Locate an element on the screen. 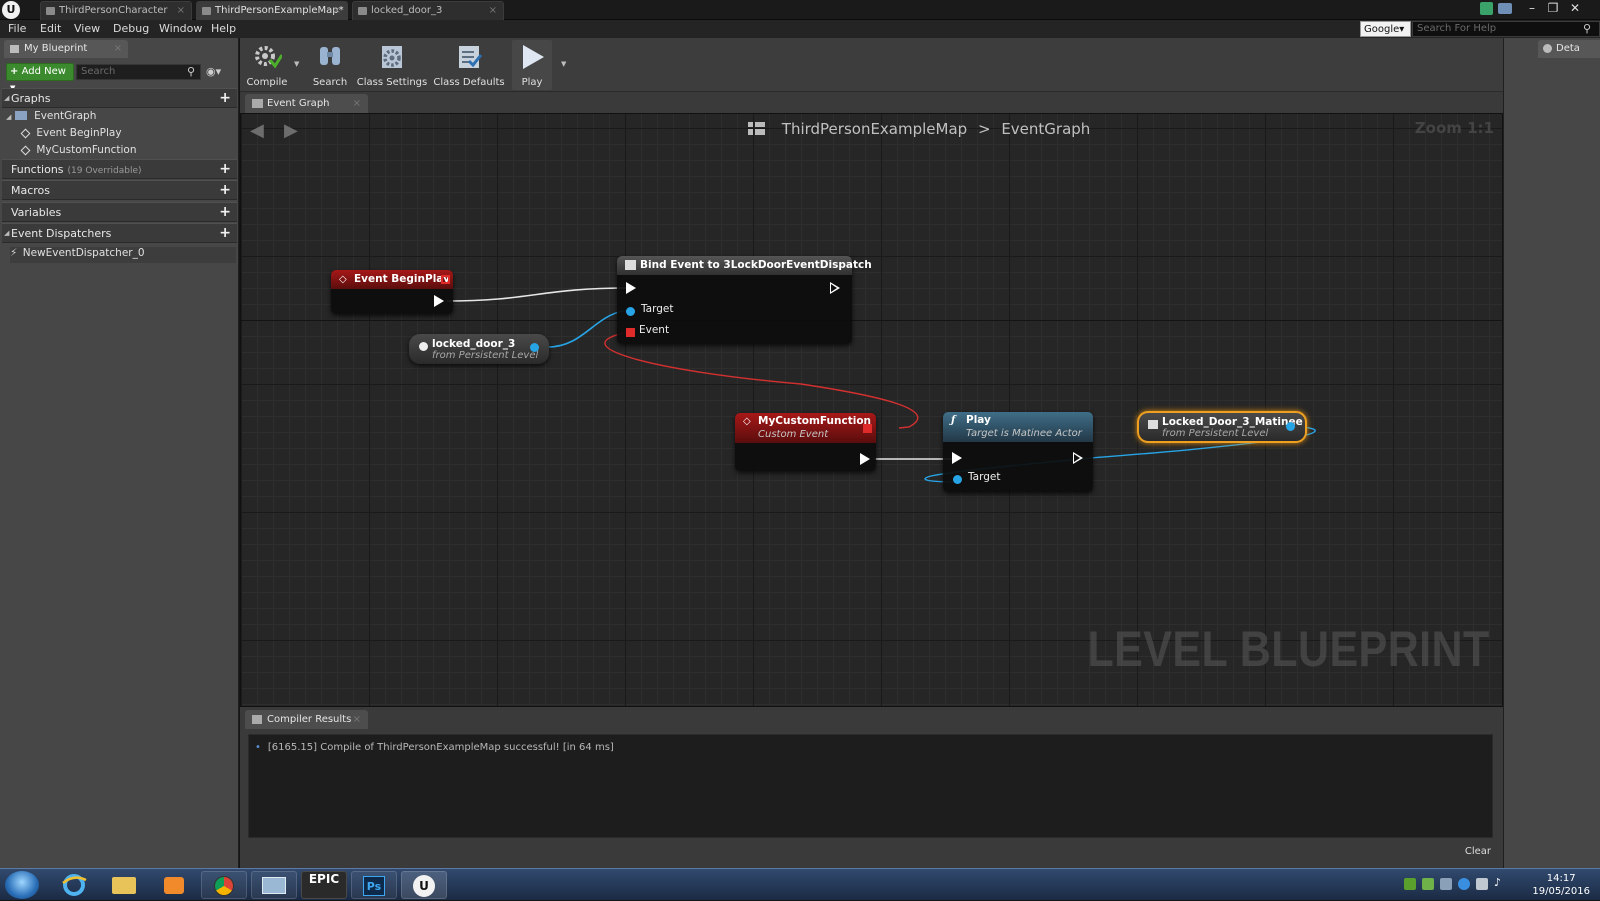  add-dispatcher-plus-icon: + is located at coordinates (225, 233).